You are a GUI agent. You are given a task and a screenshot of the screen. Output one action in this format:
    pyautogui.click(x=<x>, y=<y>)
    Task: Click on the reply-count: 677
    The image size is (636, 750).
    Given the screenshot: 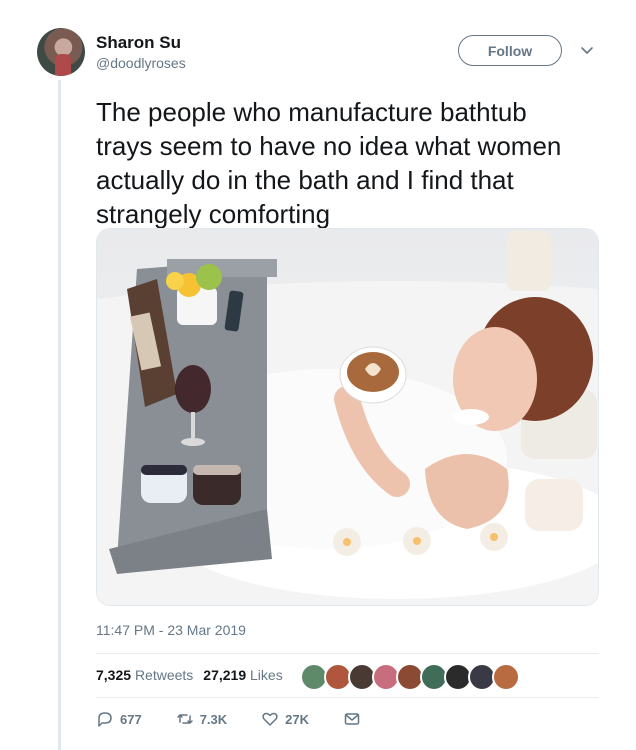 What is the action you would take?
    pyautogui.click(x=131, y=719)
    